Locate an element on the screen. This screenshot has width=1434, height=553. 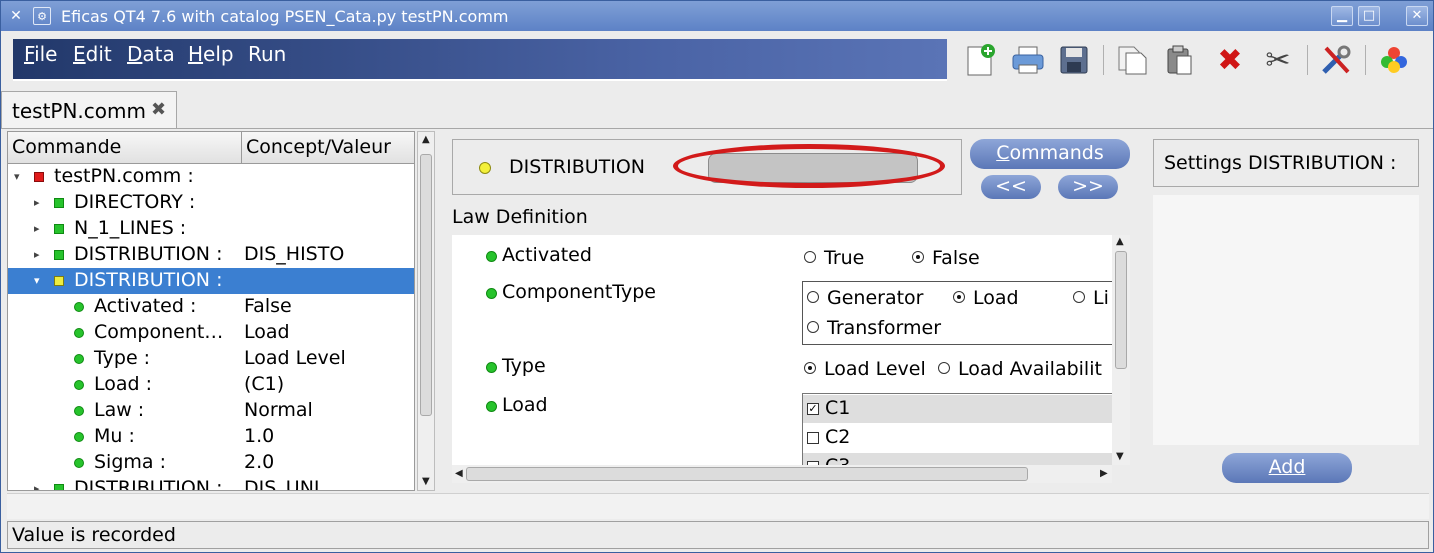
radio-load: Load is located at coordinates (986, 298).